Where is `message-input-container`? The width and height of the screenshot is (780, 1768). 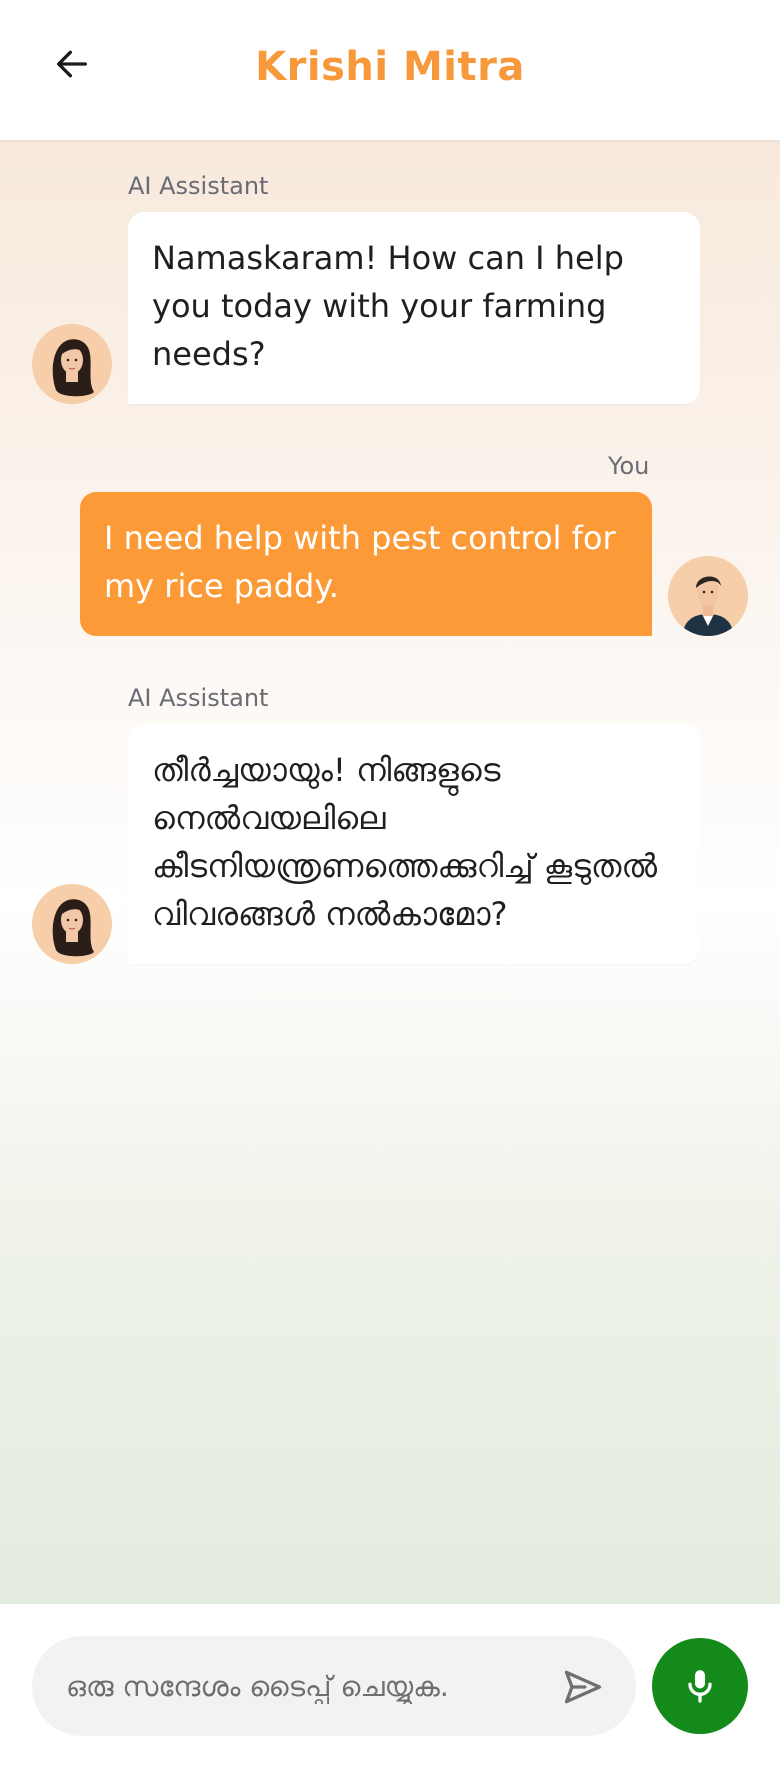
message-input-container is located at coordinates (334, 1686).